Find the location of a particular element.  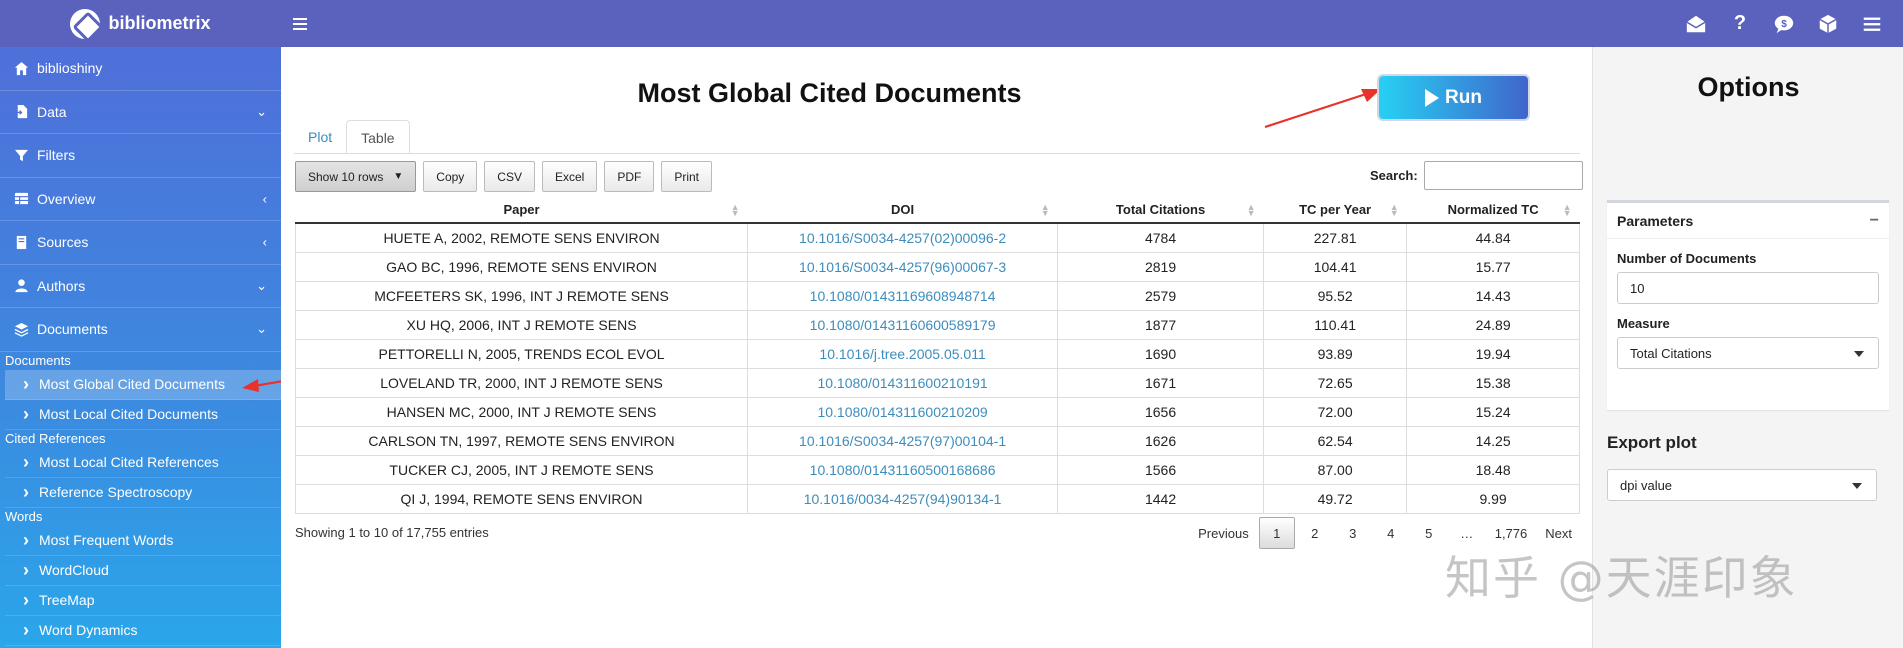

brand: bibliometrix is located at coordinates (140, 23).